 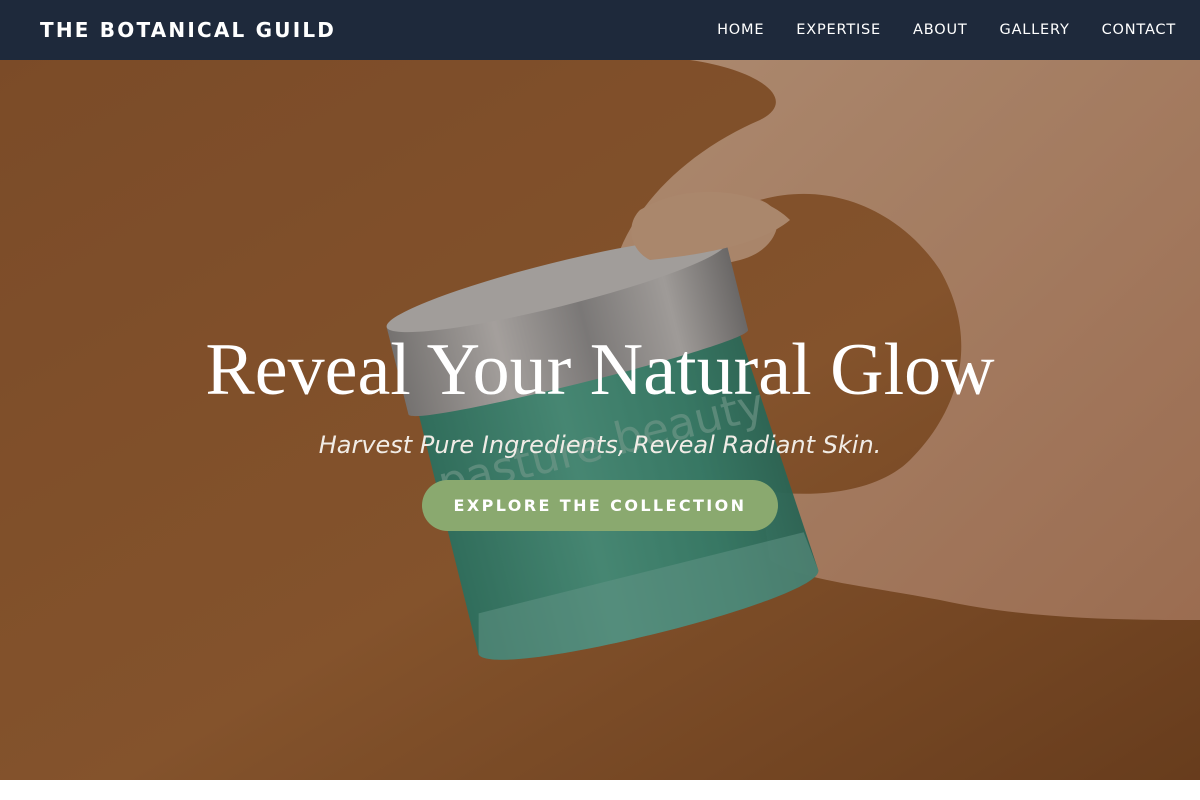 I want to click on hero-title: Reveal Your Natural Glow, so click(x=600, y=370).